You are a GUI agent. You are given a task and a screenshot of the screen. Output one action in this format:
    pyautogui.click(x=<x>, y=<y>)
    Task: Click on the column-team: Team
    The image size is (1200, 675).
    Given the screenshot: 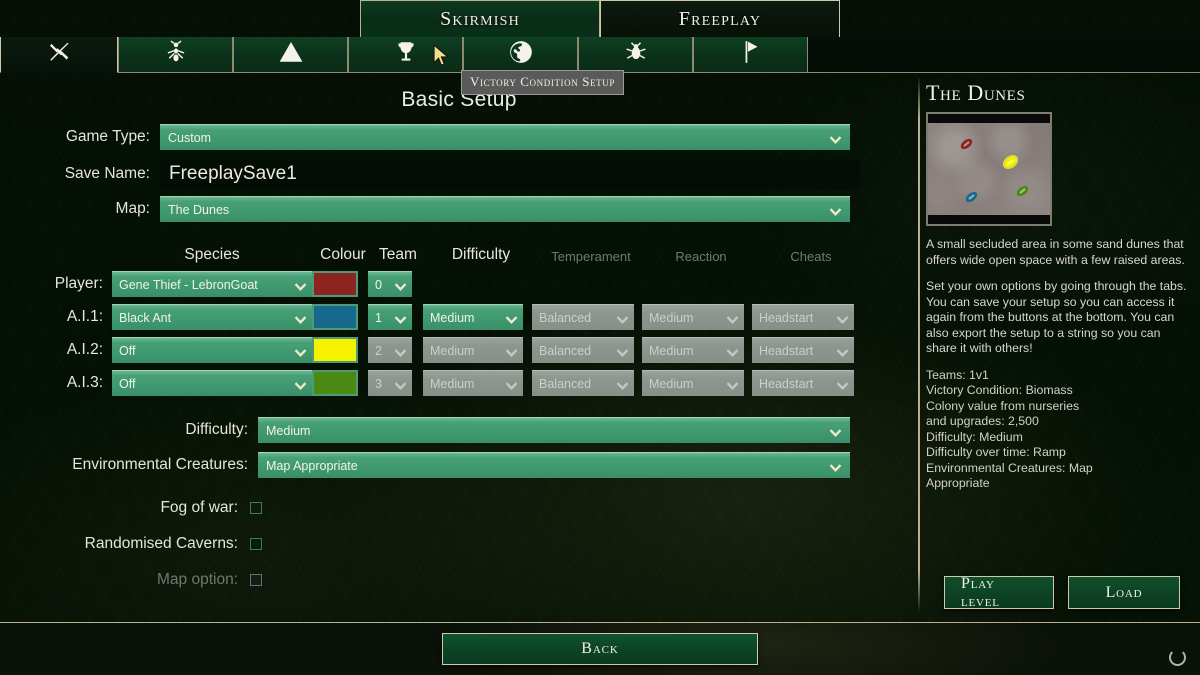 What is the action you would take?
    pyautogui.click(x=398, y=254)
    